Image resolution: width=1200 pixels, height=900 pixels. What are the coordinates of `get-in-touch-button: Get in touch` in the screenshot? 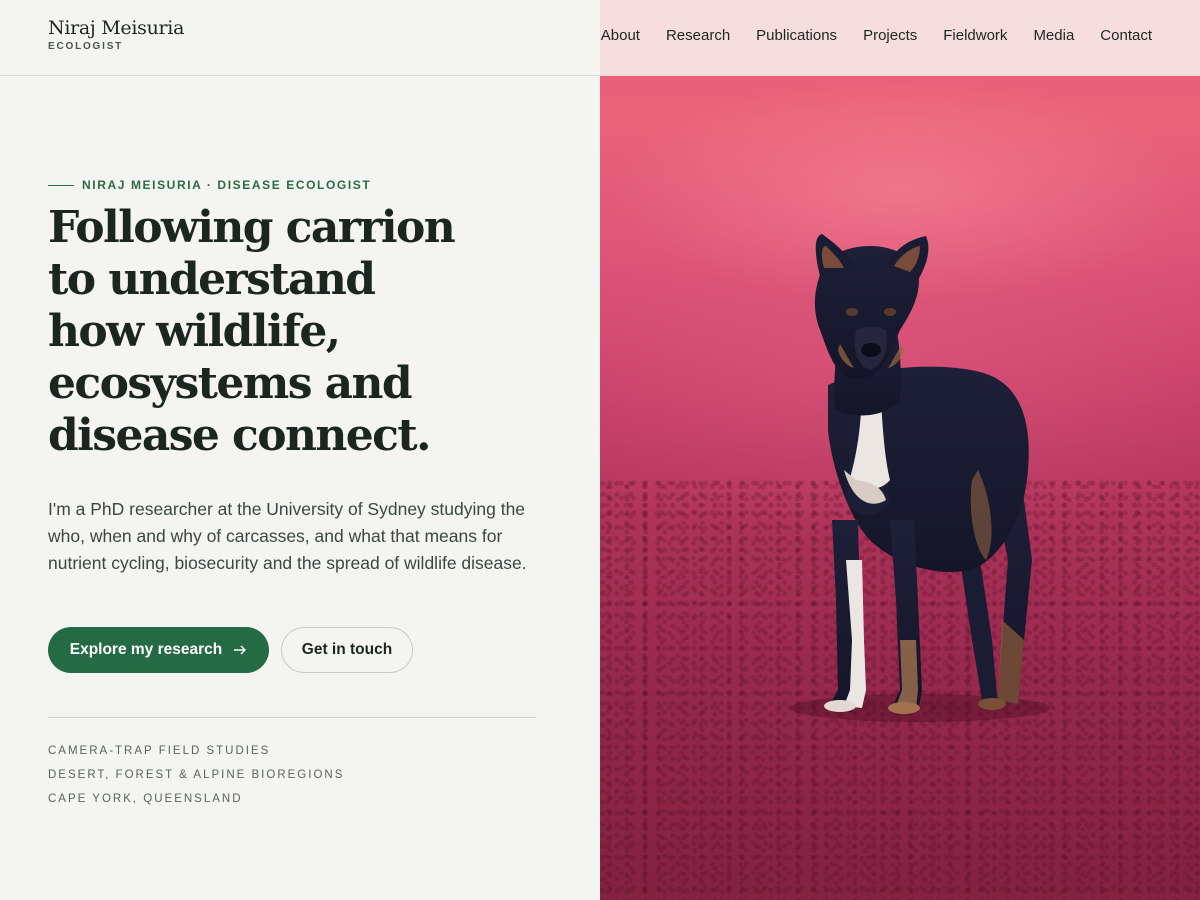 It's located at (347, 650).